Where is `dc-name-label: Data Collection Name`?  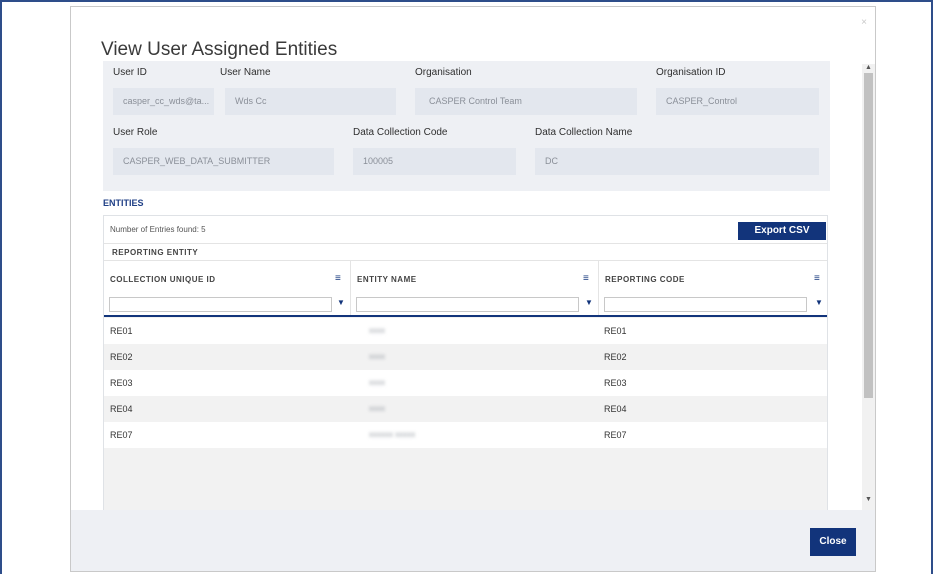 dc-name-label: Data Collection Name is located at coordinates (584, 132).